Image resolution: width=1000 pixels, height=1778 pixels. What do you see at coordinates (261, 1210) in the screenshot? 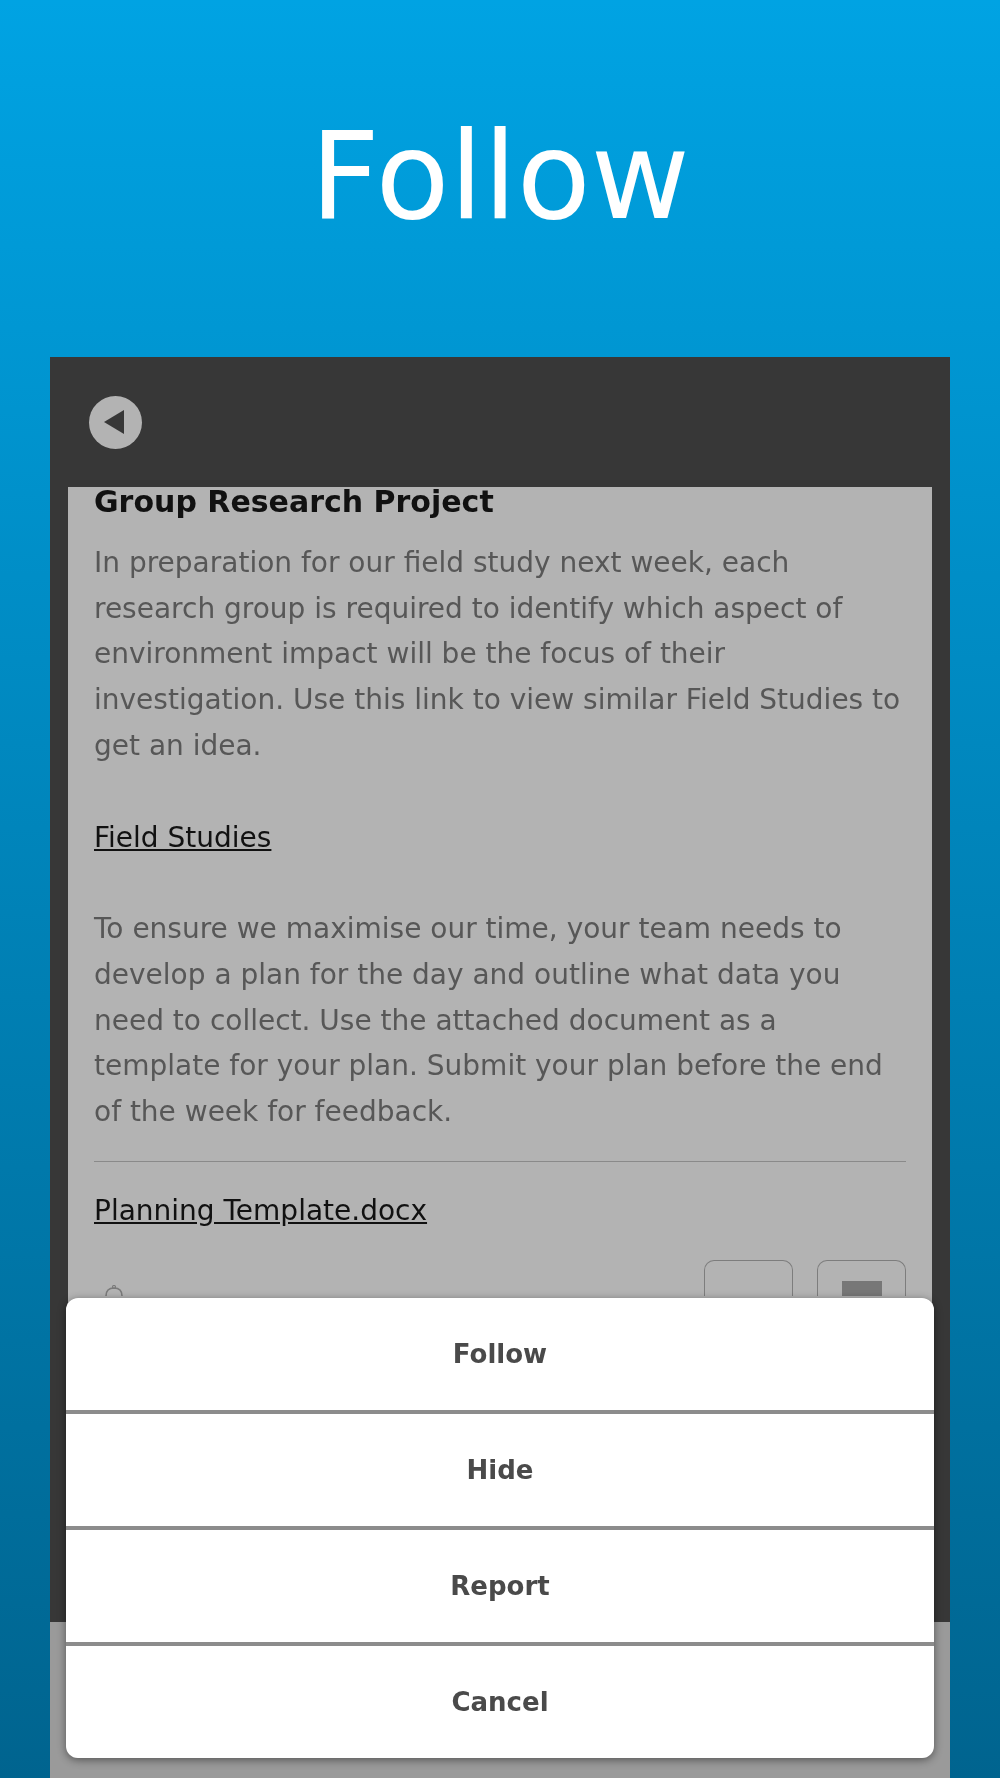
I see `attachment-link: Planning Template.docx` at bounding box center [261, 1210].